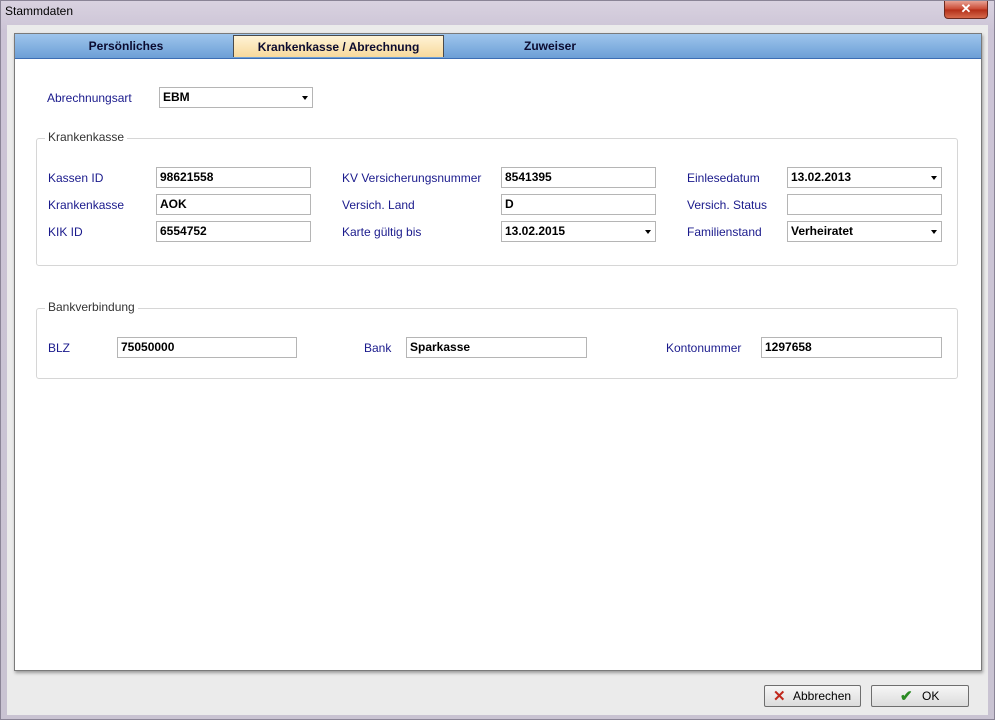 Image resolution: width=995 pixels, height=720 pixels. What do you see at coordinates (86, 205) in the screenshot?
I see `krankenkasse-label: Krankenkasse` at bounding box center [86, 205].